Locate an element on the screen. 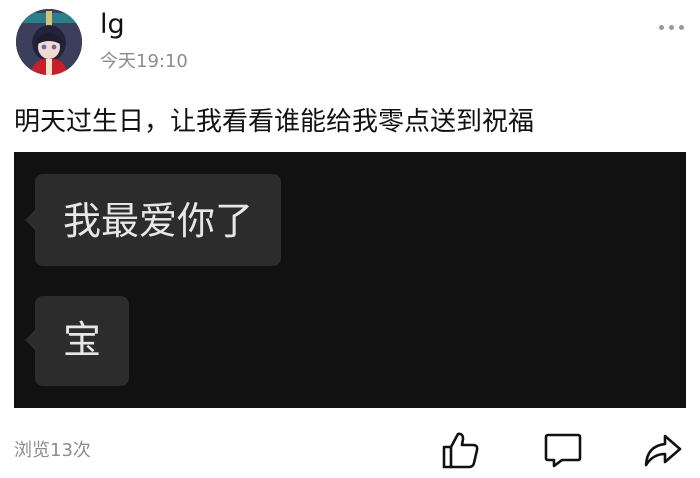 The width and height of the screenshot is (700, 478). view-count: 浏览13次 is located at coordinates (52, 450).